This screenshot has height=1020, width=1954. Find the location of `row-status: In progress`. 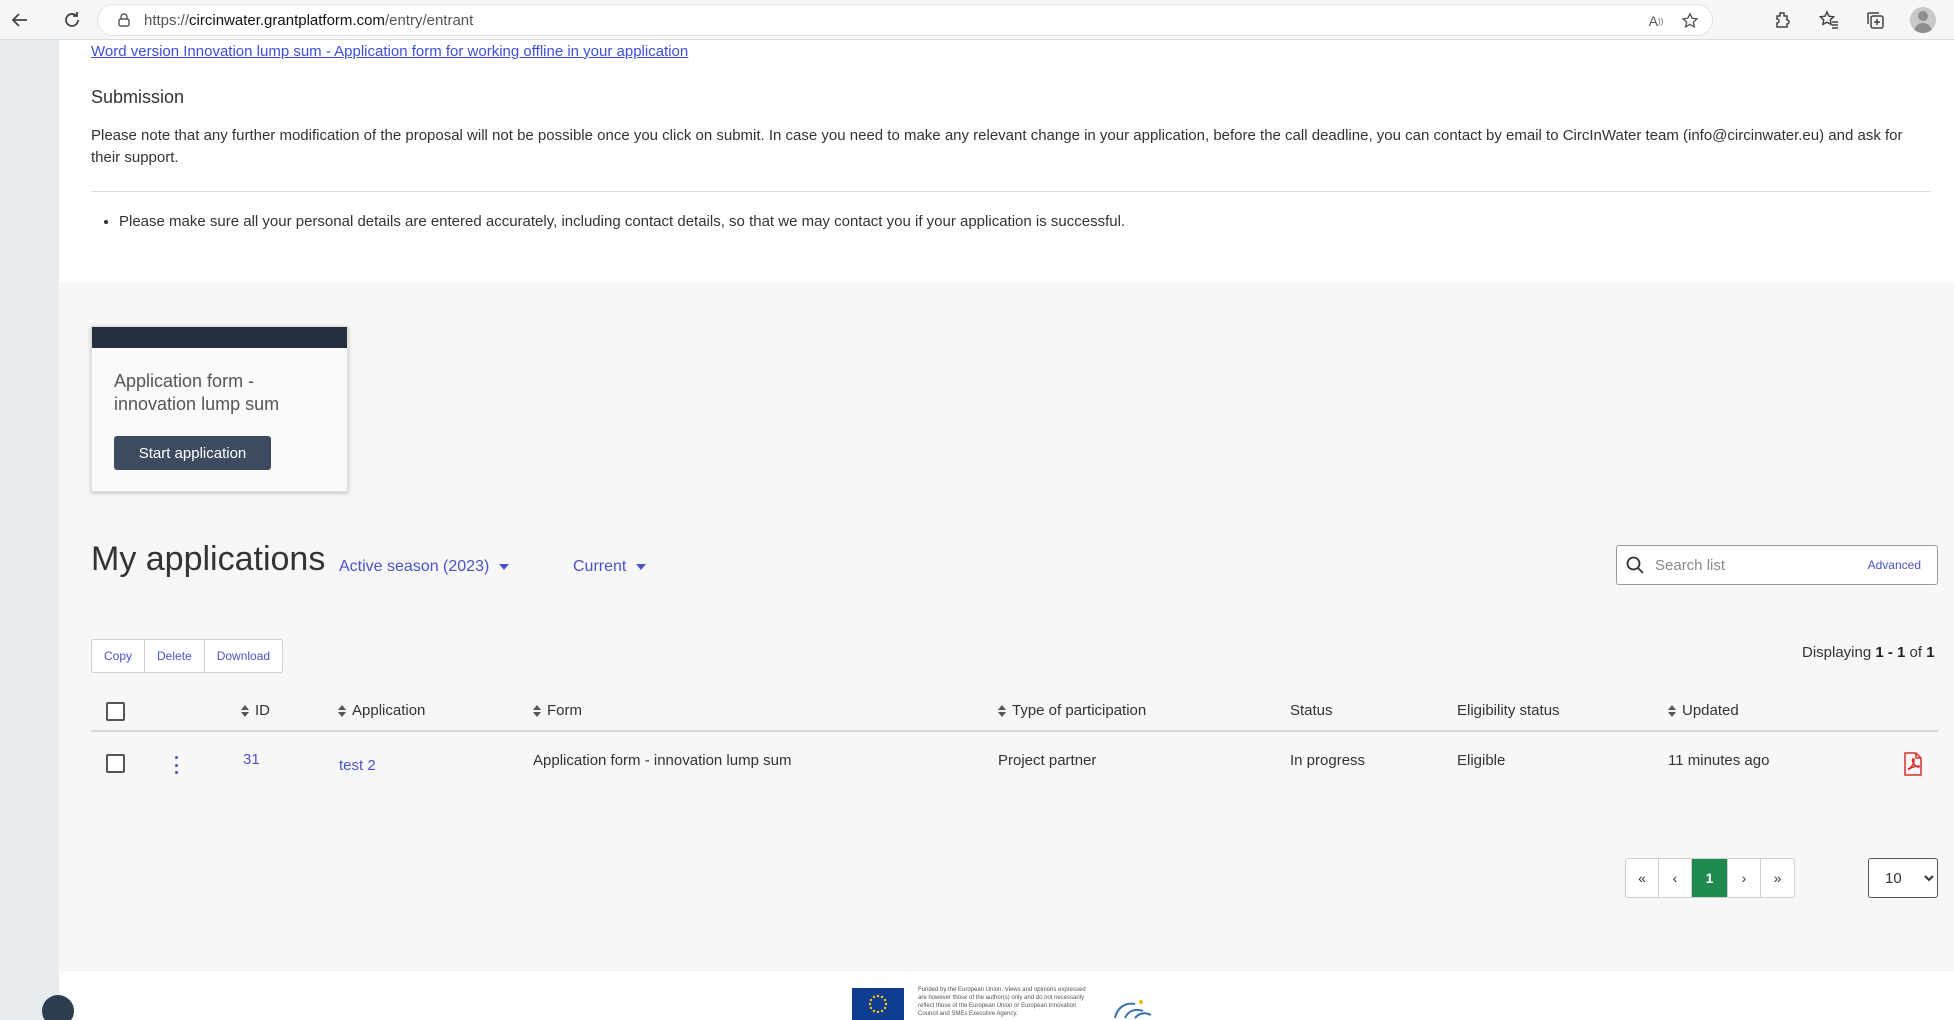

row-status: In progress is located at coordinates (1328, 760).